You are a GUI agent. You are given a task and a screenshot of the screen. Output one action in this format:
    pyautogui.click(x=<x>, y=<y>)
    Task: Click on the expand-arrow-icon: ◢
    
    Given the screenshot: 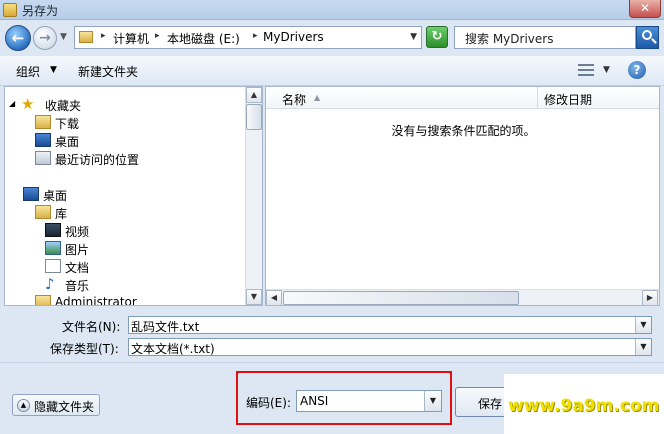 What is the action you would take?
    pyautogui.click(x=12, y=103)
    